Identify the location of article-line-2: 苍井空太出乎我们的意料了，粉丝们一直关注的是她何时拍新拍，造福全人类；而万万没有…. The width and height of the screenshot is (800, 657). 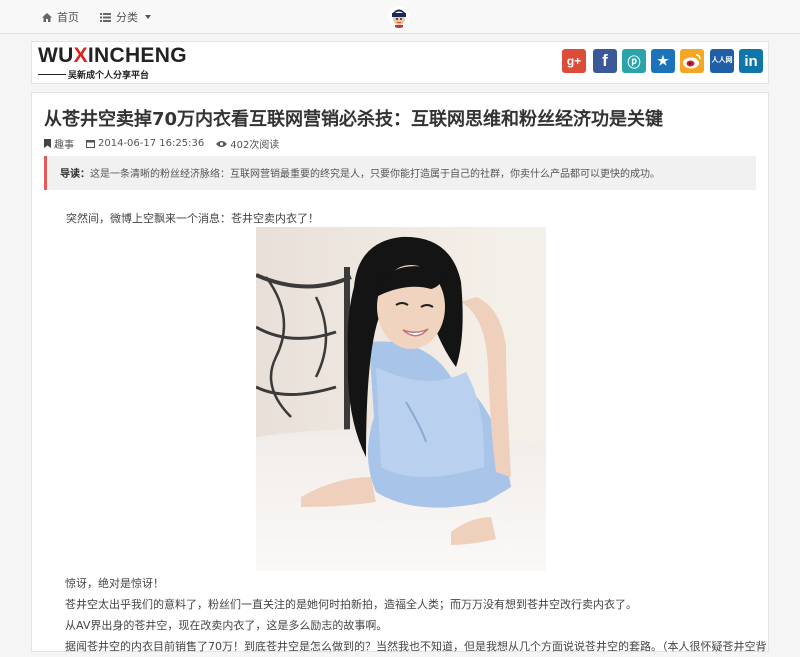
(351, 604).